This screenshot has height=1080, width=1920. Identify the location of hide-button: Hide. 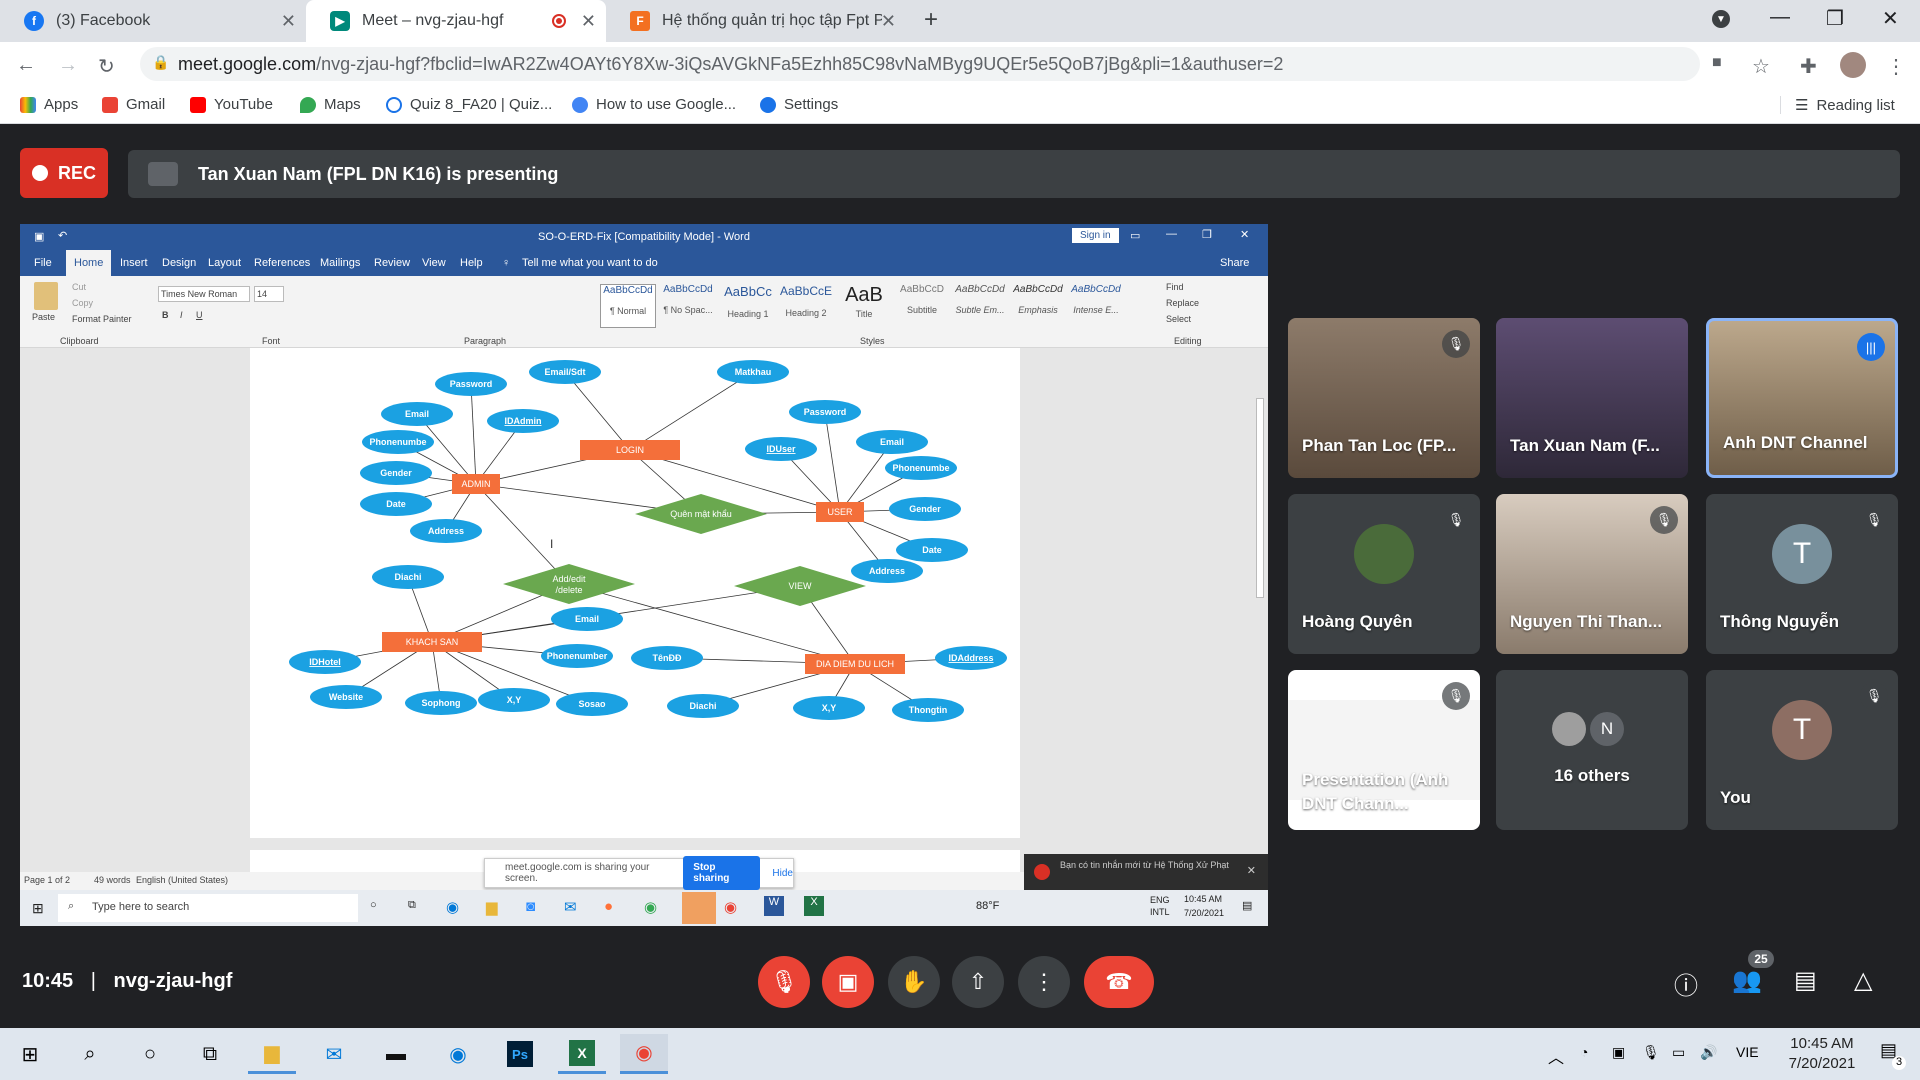
(782, 873).